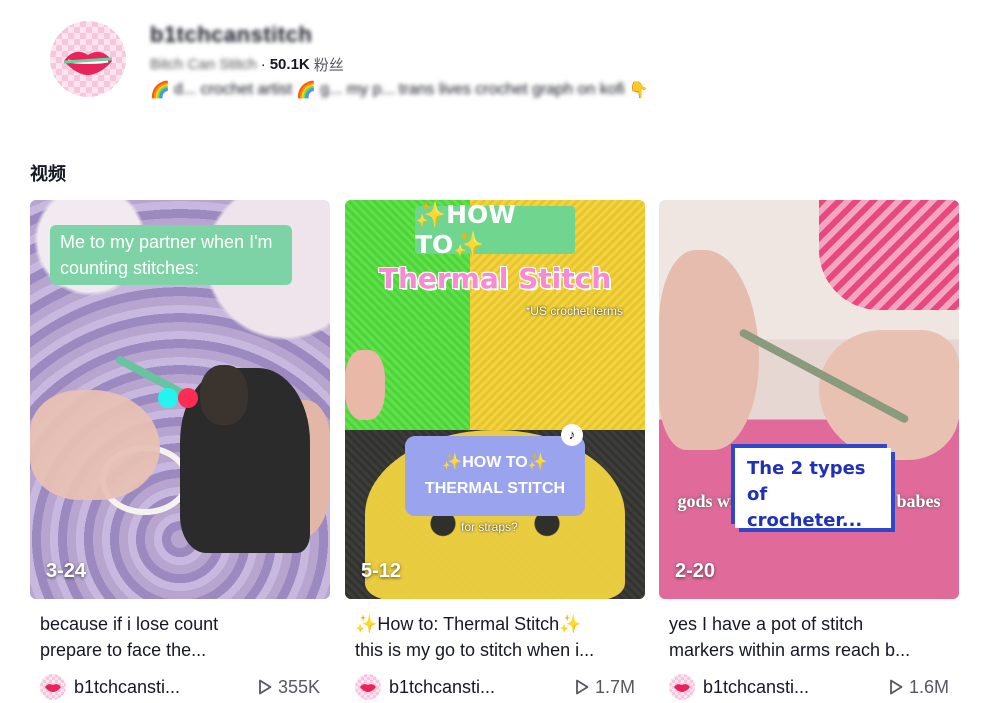 Image resolution: width=1007 pixels, height=703 pixels. I want to click on video-footer: b1tchcansti... 1.7M, so click(495, 687).